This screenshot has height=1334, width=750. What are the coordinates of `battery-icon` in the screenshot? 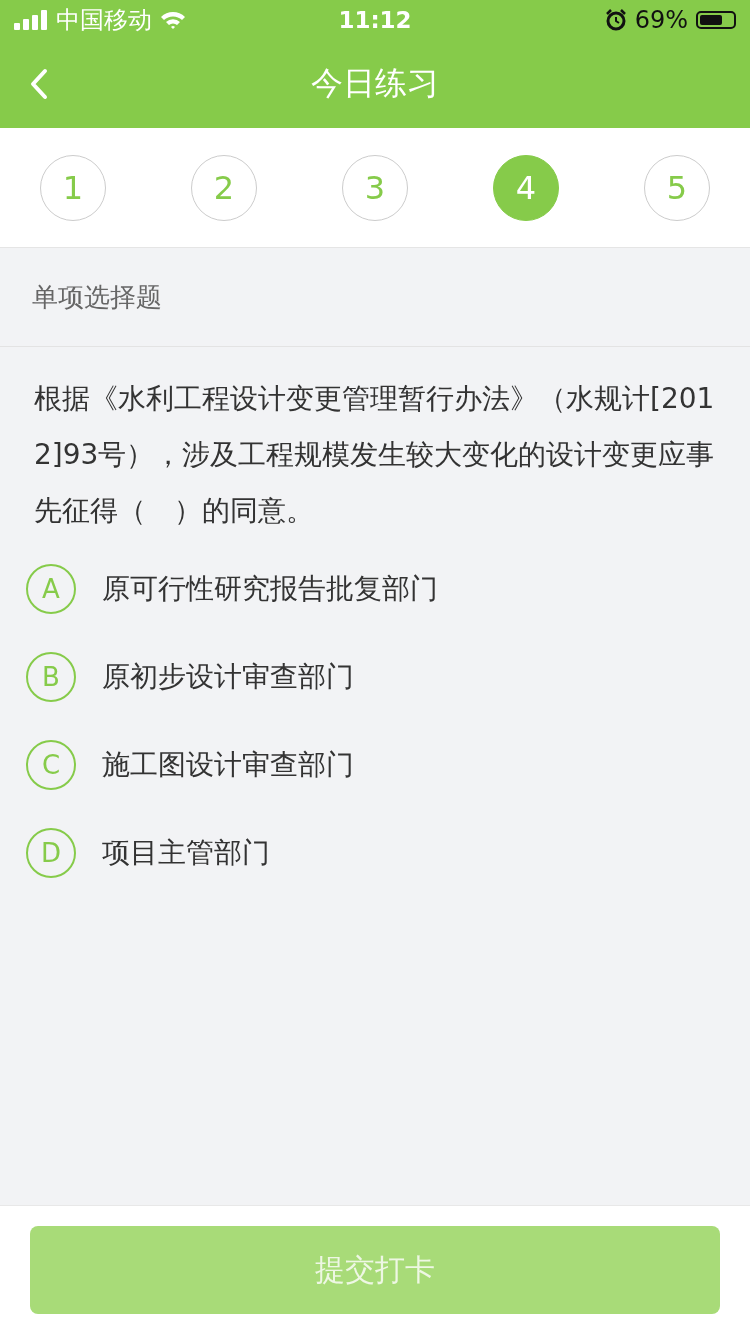 It's located at (716, 20).